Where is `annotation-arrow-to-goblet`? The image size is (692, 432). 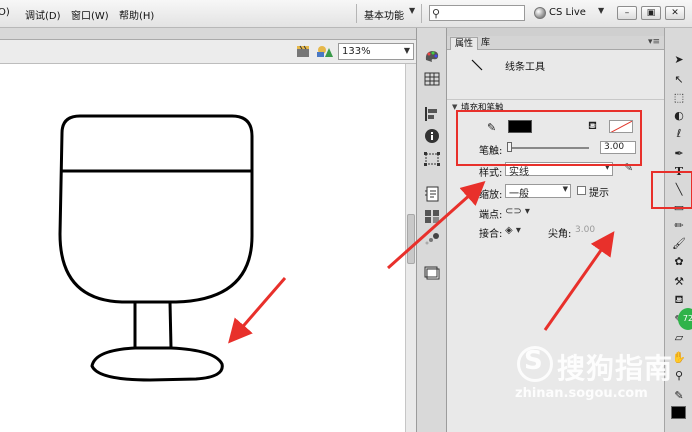 annotation-arrow-to-goblet is located at coordinates (257, 310).